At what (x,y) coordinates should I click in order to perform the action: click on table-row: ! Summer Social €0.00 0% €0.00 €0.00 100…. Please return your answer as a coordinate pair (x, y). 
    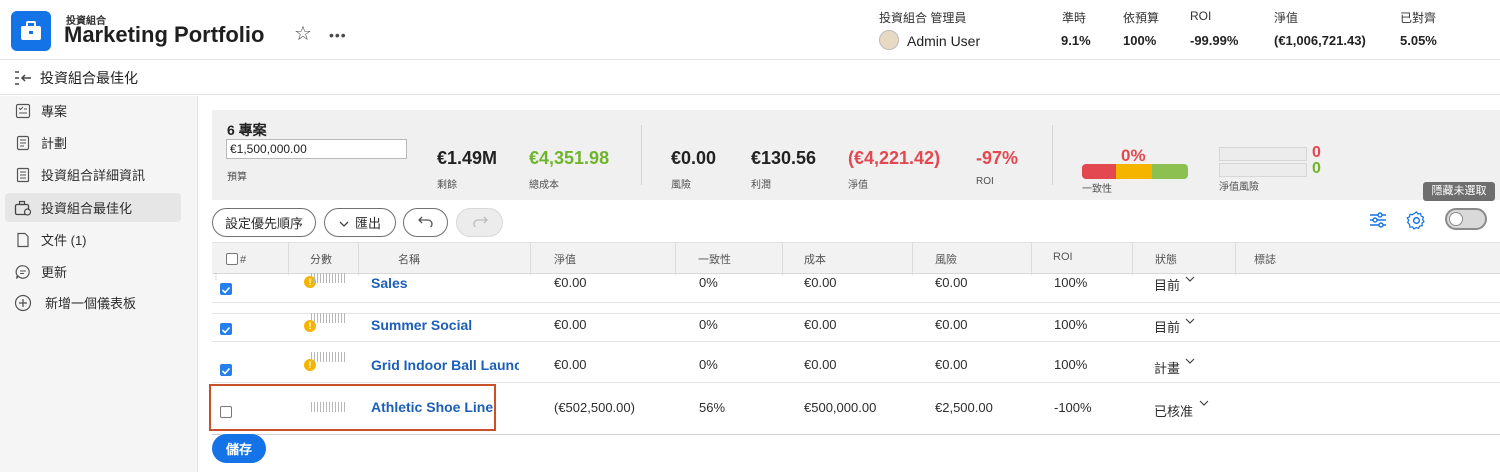
    Looking at the image, I should click on (856, 322).